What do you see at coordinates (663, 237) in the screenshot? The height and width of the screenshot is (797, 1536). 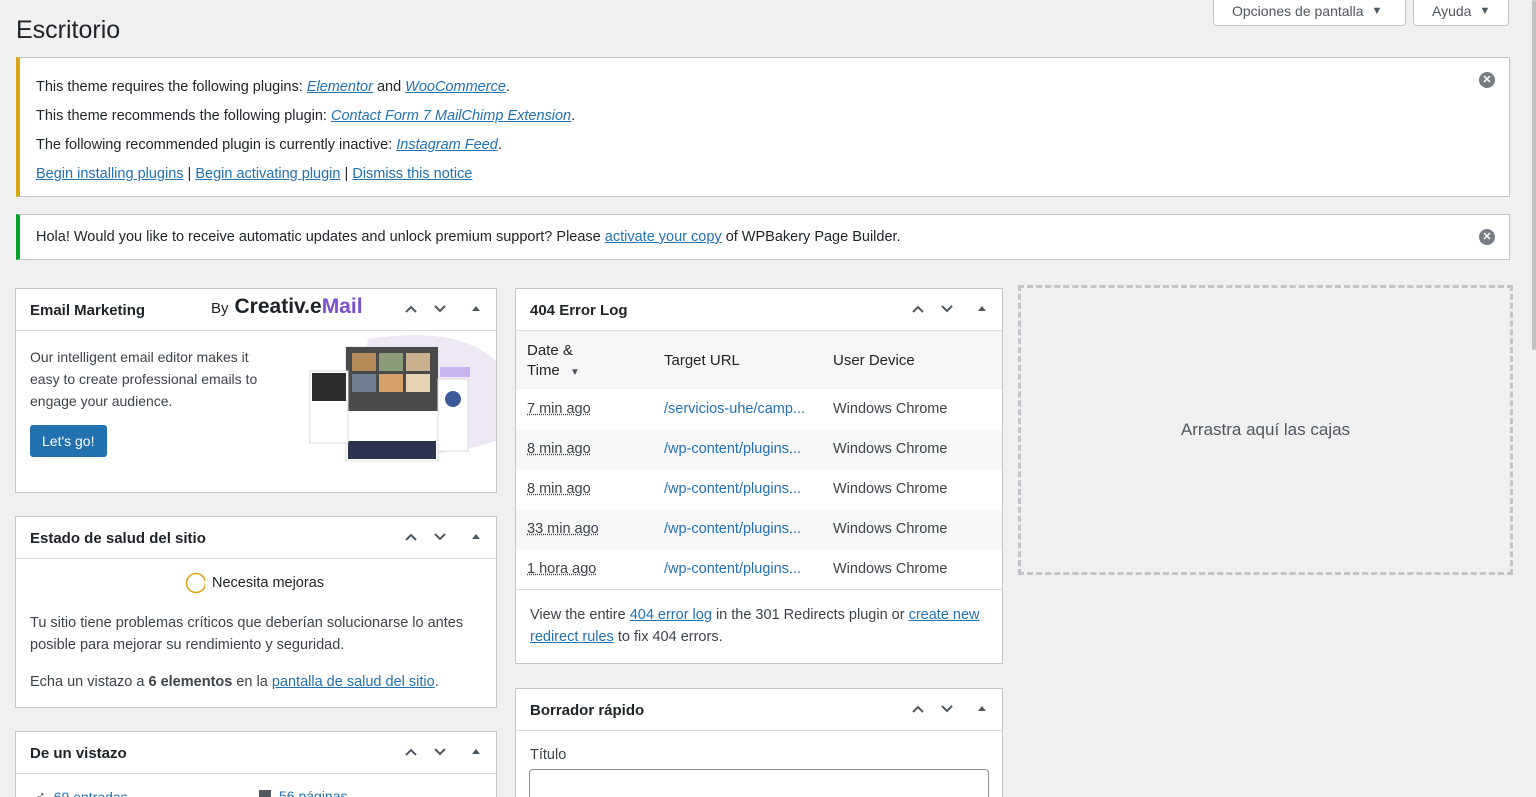 I see `activate-copy-link: activate your copy` at bounding box center [663, 237].